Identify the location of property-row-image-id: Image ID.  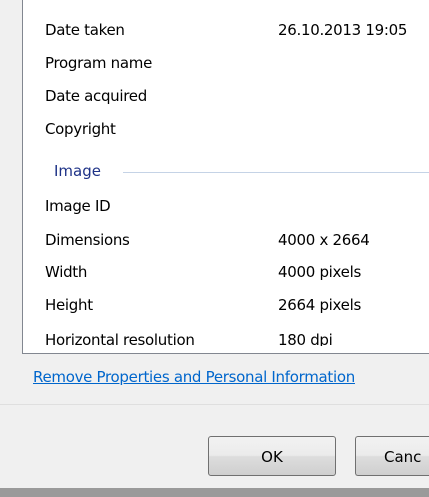
(226, 208).